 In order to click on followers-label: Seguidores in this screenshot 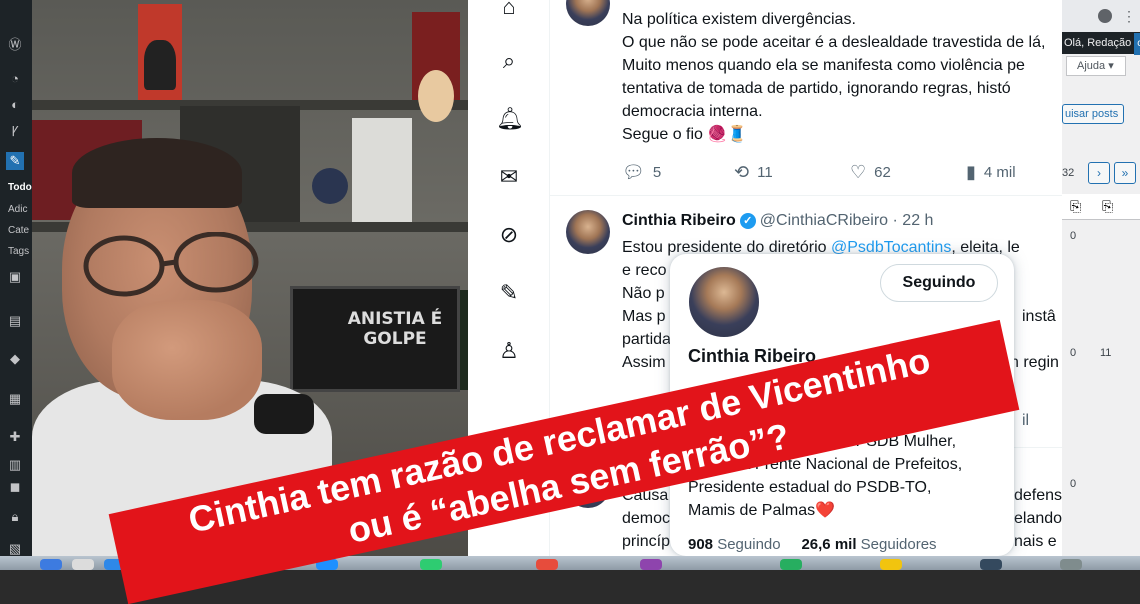, I will do `click(899, 544)`.